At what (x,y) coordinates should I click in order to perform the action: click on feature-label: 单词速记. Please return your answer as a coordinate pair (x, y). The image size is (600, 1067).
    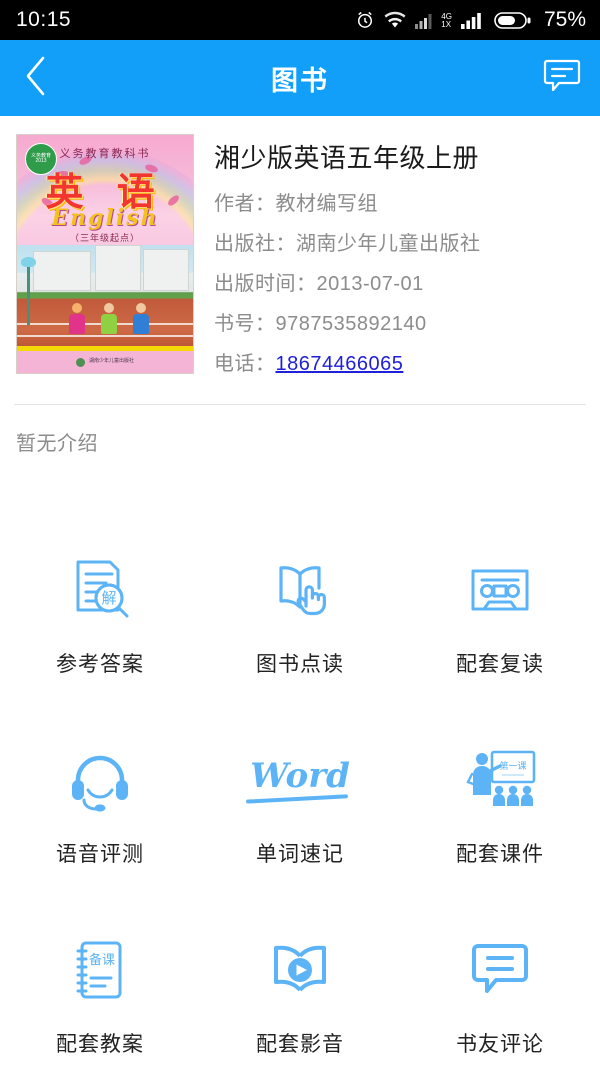
    Looking at the image, I should click on (300, 854).